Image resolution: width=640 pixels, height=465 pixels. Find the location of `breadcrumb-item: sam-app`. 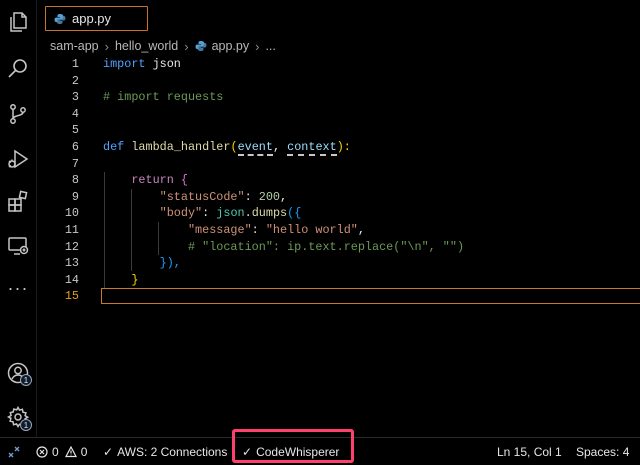

breadcrumb-item: sam-app is located at coordinates (74, 46).